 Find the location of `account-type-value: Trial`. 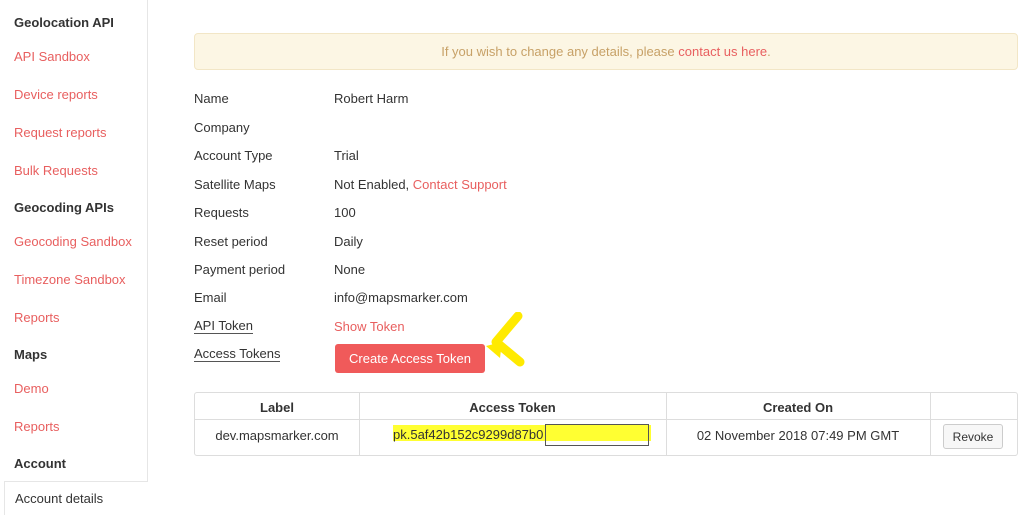

account-type-value: Trial is located at coordinates (346, 155).